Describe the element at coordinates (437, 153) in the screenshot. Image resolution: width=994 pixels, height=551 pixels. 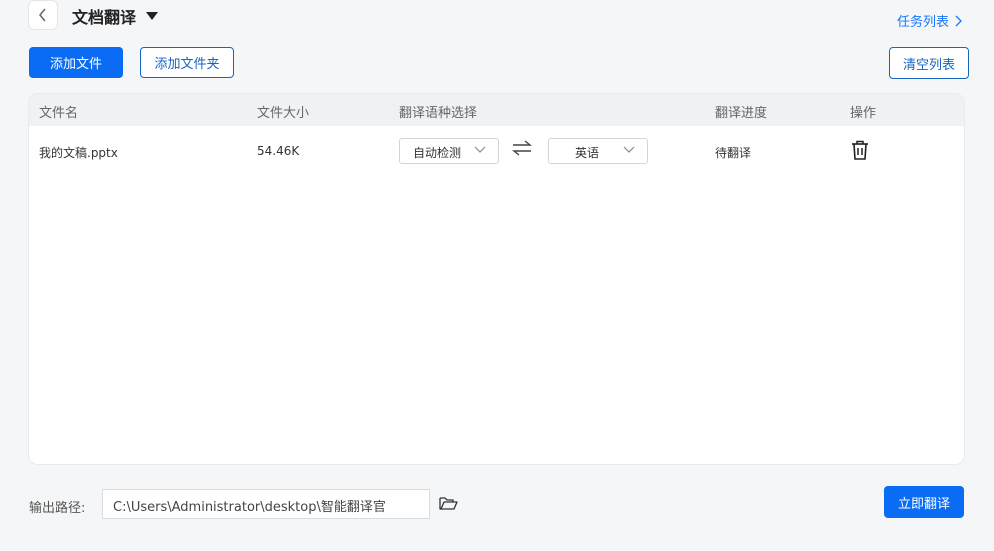
I see `source-language-value: 自动检测` at that location.